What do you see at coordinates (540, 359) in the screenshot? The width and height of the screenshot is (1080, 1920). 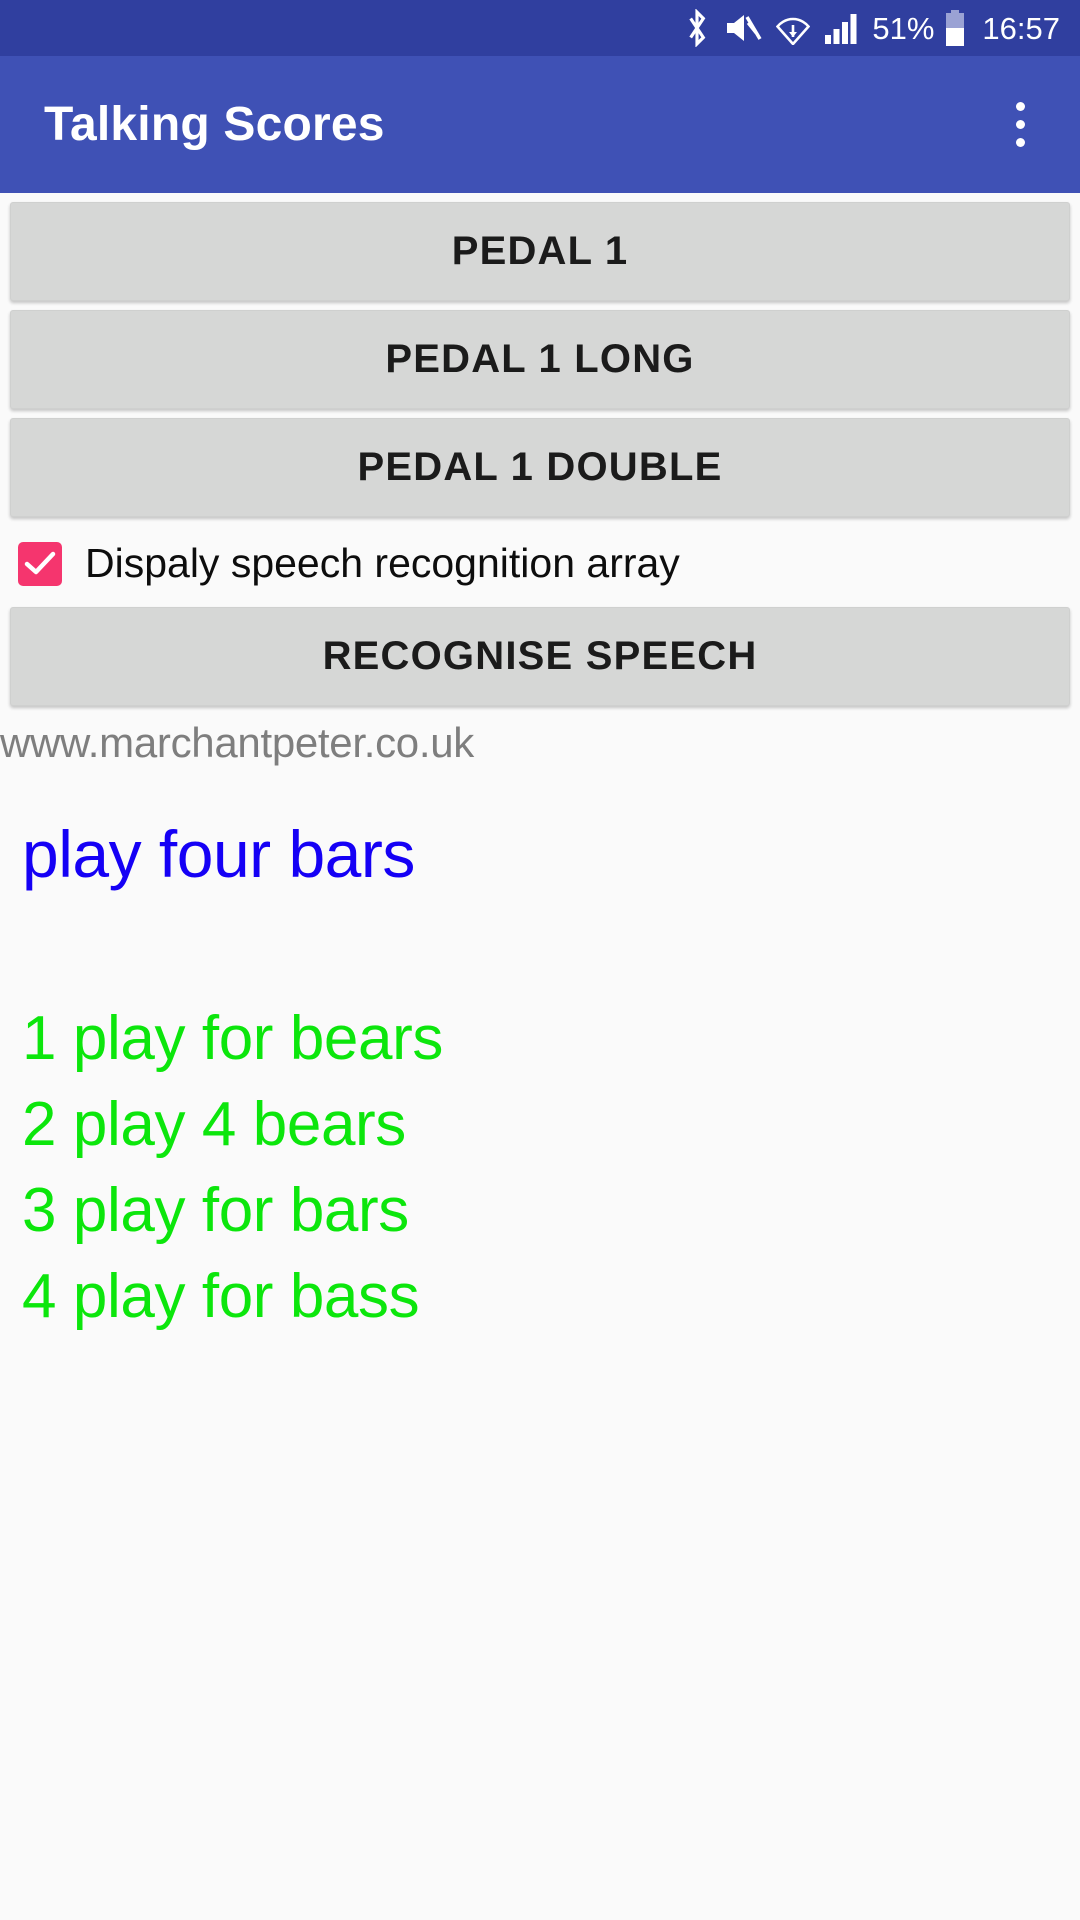 I see `pedal-1-long-button: PEDAL 1 LONG` at bounding box center [540, 359].